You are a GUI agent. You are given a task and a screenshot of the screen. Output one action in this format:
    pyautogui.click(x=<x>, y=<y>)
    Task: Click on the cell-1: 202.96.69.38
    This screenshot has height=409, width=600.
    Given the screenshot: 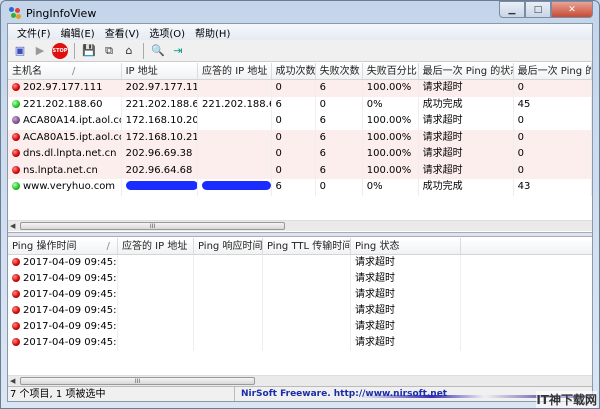 What is the action you would take?
    pyautogui.click(x=160, y=154)
    